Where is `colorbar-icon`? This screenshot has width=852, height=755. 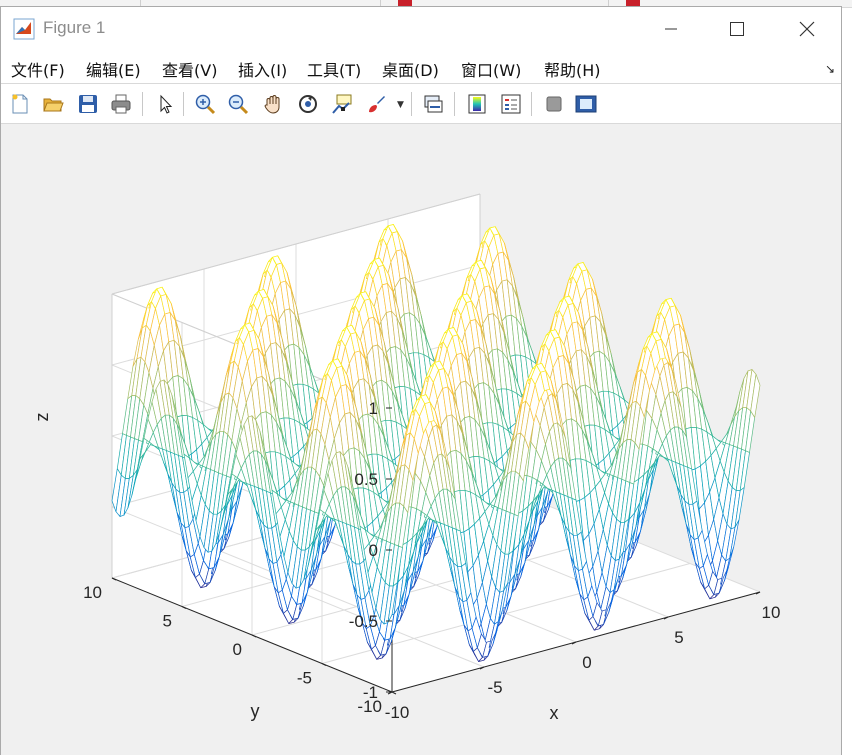
colorbar-icon is located at coordinates (477, 104).